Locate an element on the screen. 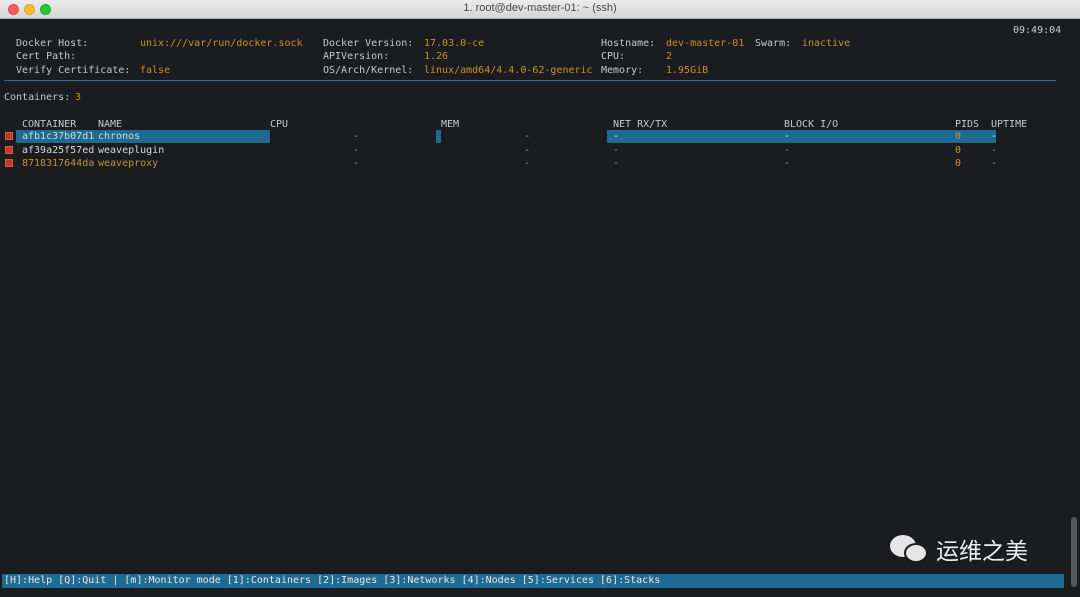  cpu-label: CPU: is located at coordinates (613, 56).